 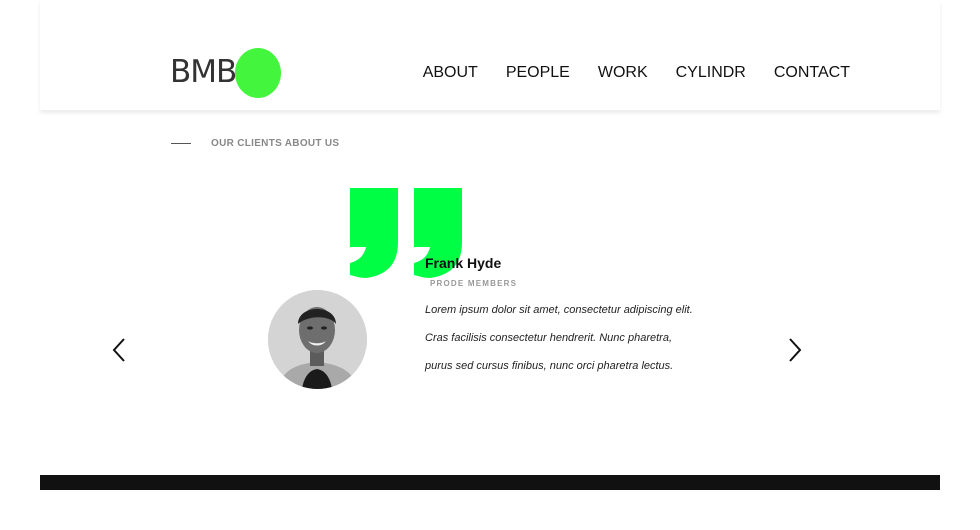 I want to click on main-nav: ABOUT PEOPLE WORK CYLINDR CONTACT, so click(x=636, y=73).